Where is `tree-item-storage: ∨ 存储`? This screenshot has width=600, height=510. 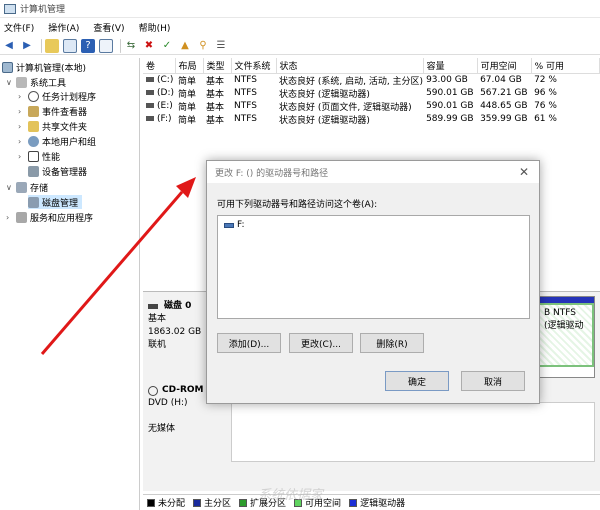
tree-item-storage: ∨ 存储 is located at coordinates (27, 187).